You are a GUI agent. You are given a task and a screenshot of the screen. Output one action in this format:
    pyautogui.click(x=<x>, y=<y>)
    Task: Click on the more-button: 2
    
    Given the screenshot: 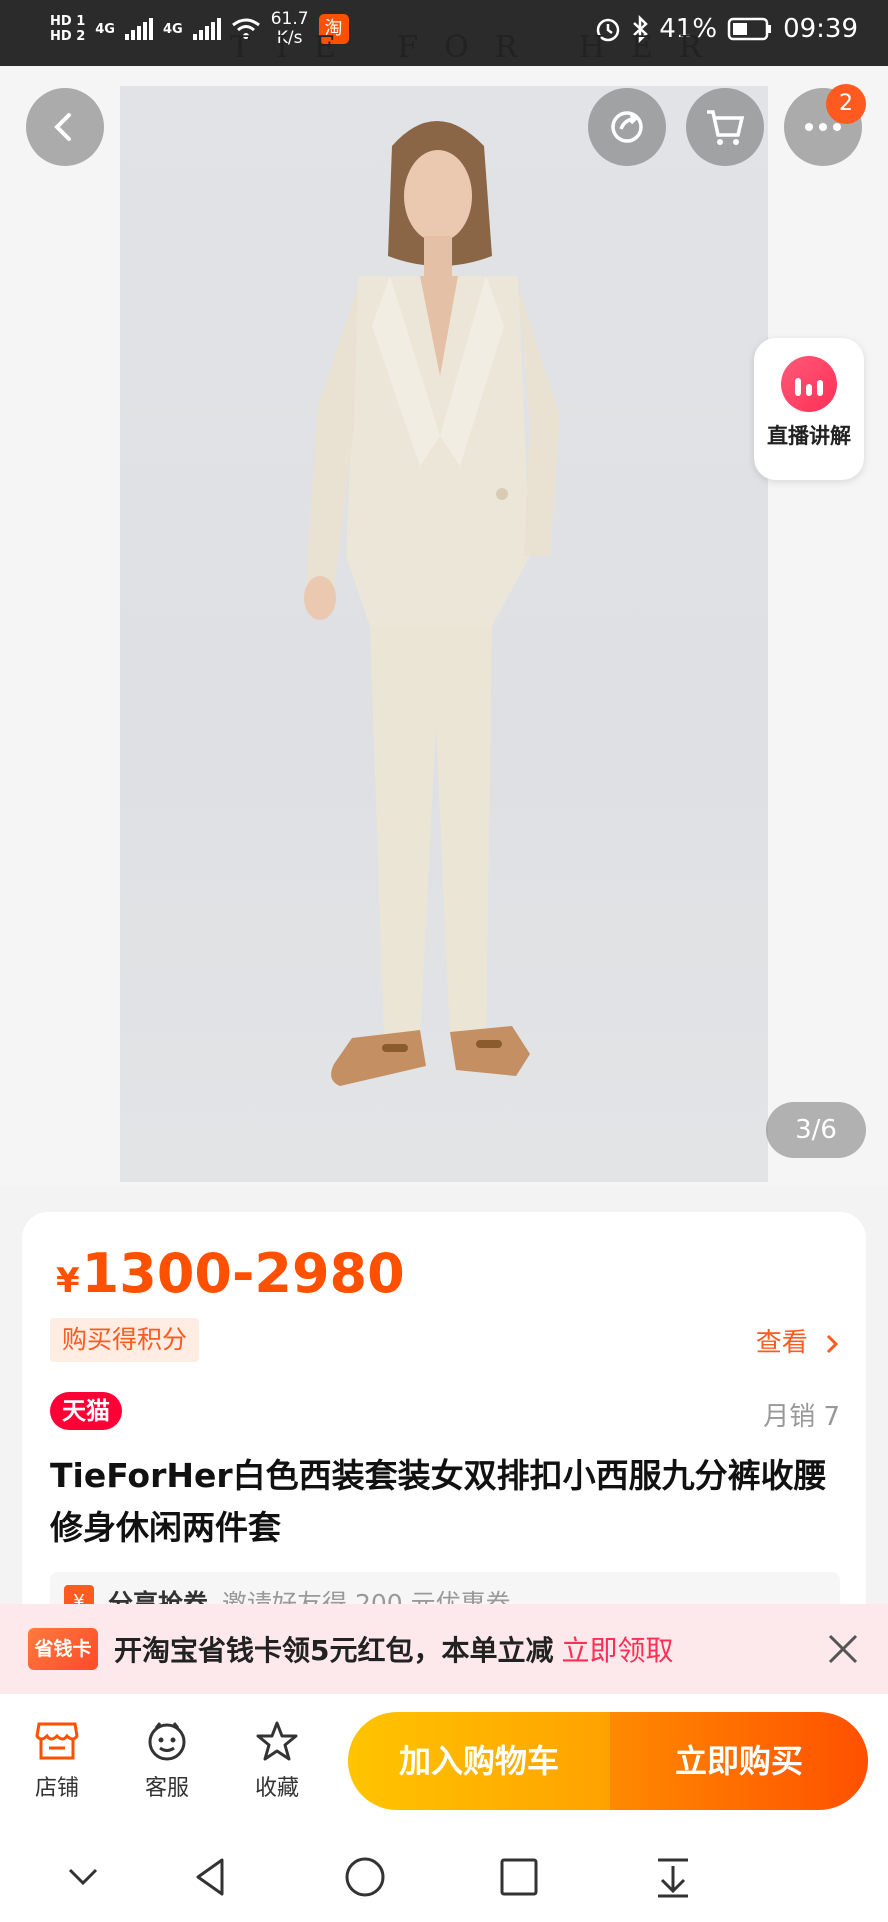 What is the action you would take?
    pyautogui.click(x=825, y=125)
    